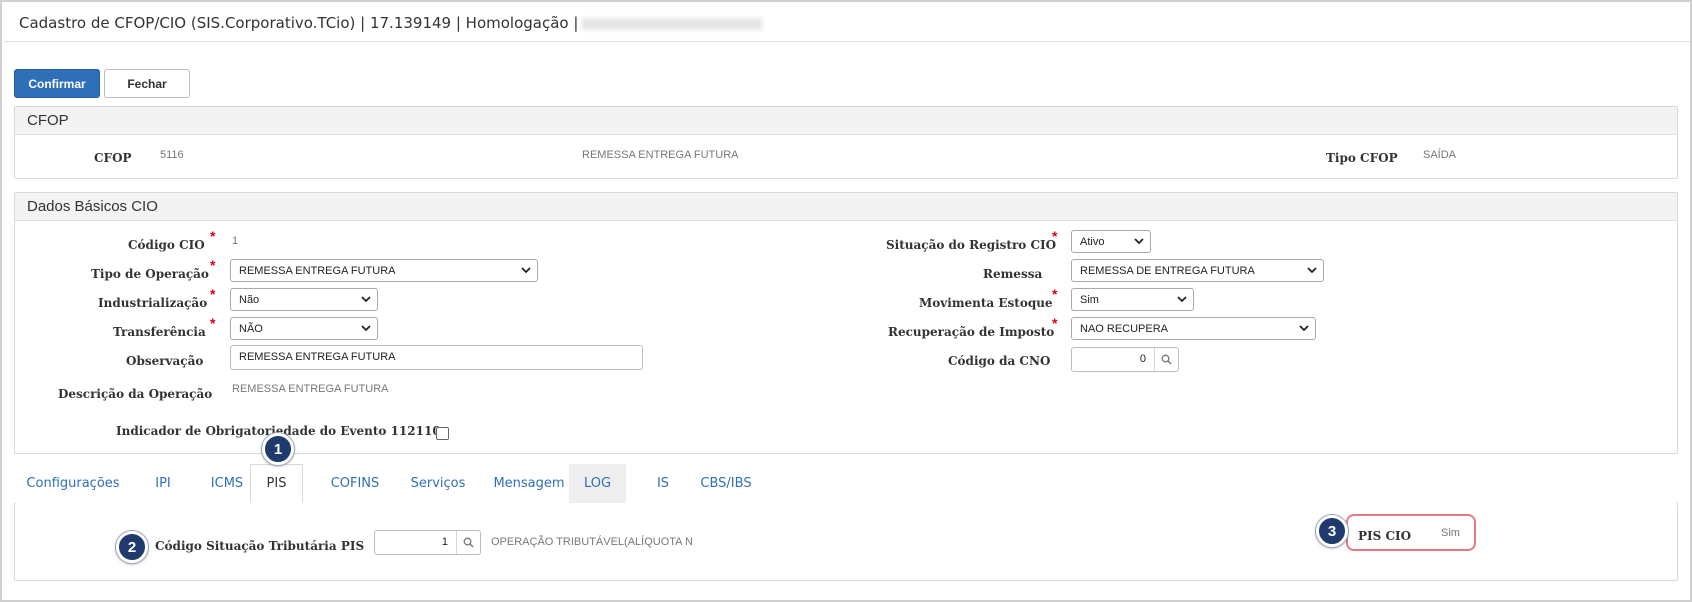 This screenshot has height=602, width=1692. Describe the element at coordinates (846, 142) in the screenshot. I see `cfop-panel: CFOP` at that location.